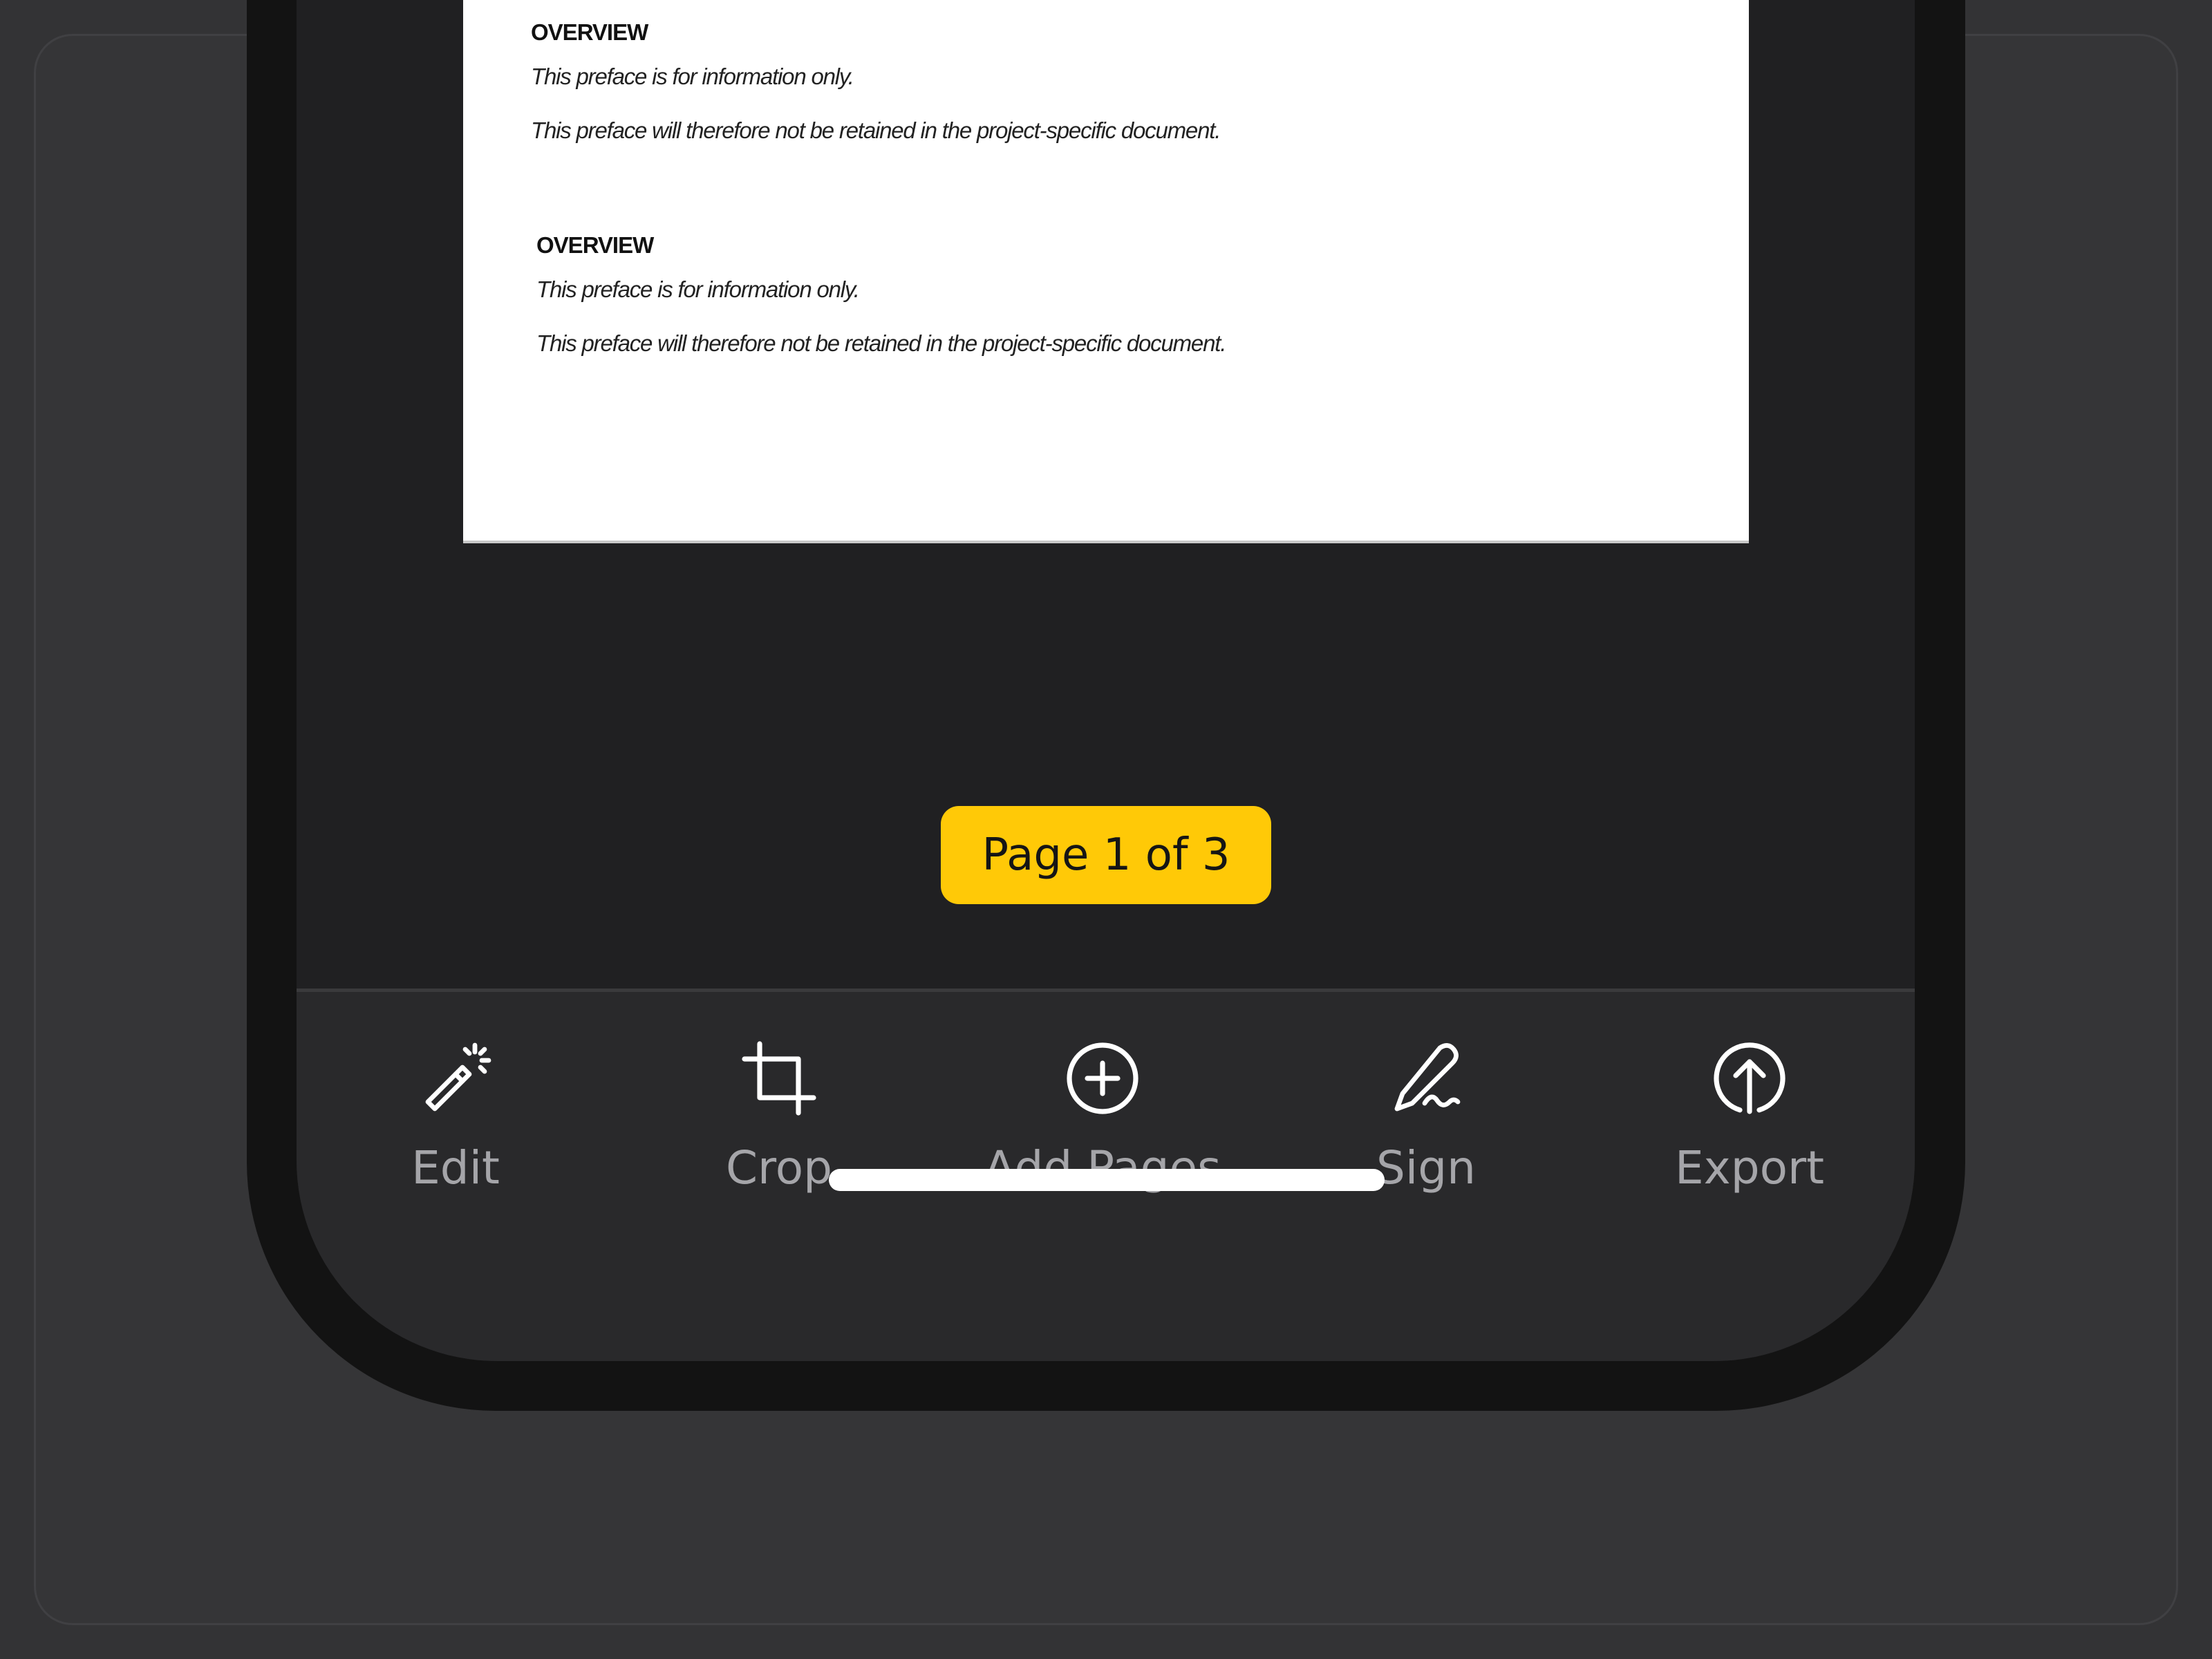 This screenshot has width=2212, height=1659. I want to click on add-pages-button: Add Pages, so click(1103, 1110).